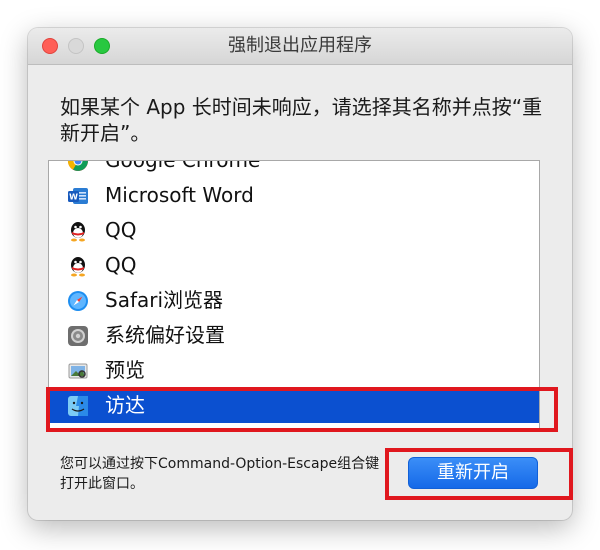  What do you see at coordinates (73, 197) in the screenshot?
I see `svg-text: W` at bounding box center [73, 197].